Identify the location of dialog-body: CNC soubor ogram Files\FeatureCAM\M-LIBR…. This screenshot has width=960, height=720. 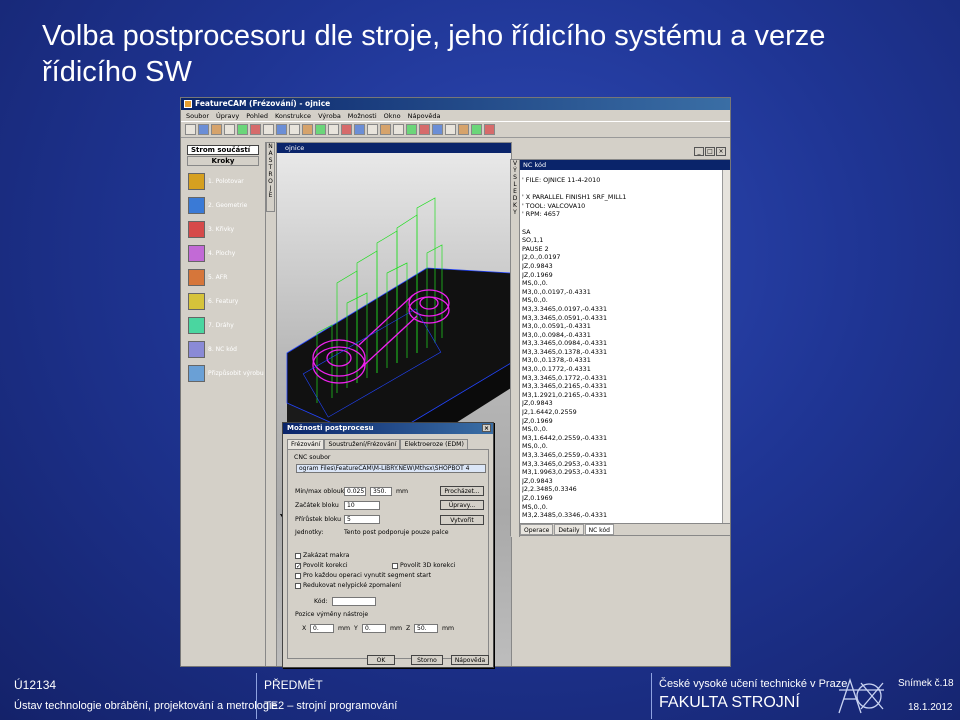
(388, 554).